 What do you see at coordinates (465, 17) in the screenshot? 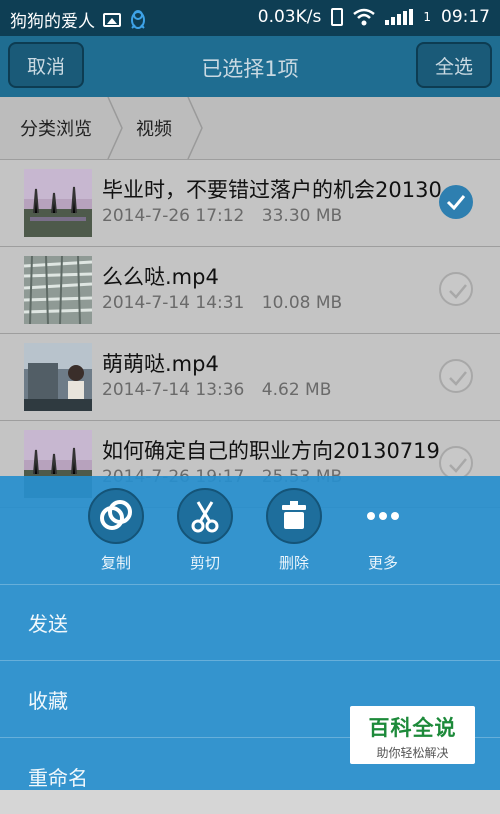
I see `status-time: 09:17` at bounding box center [465, 17].